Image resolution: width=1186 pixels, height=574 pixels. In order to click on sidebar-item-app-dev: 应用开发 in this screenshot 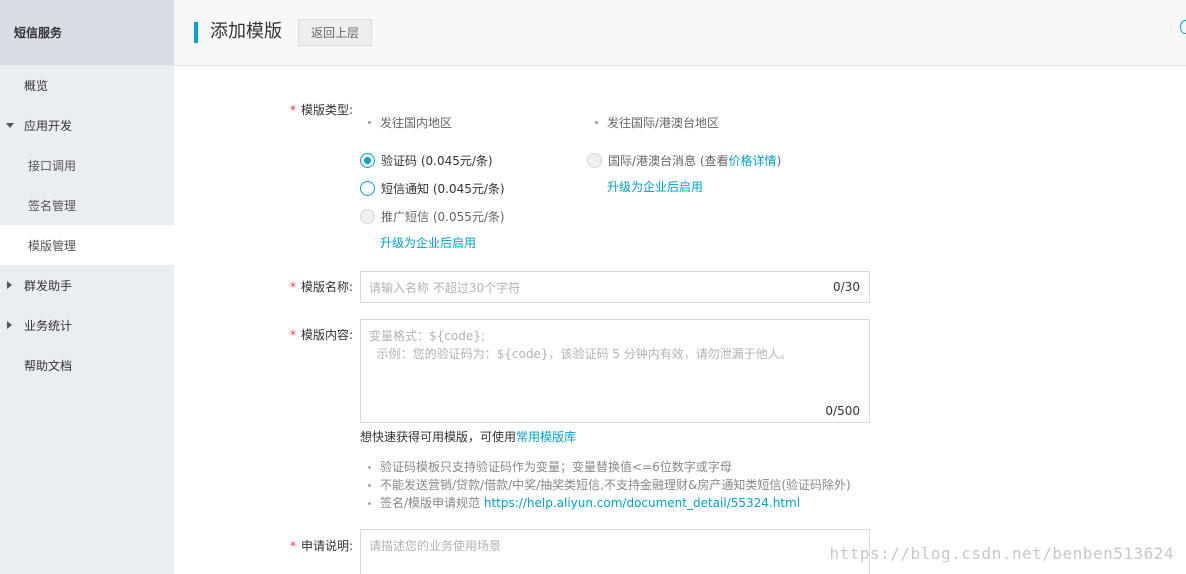, I will do `click(87, 125)`.